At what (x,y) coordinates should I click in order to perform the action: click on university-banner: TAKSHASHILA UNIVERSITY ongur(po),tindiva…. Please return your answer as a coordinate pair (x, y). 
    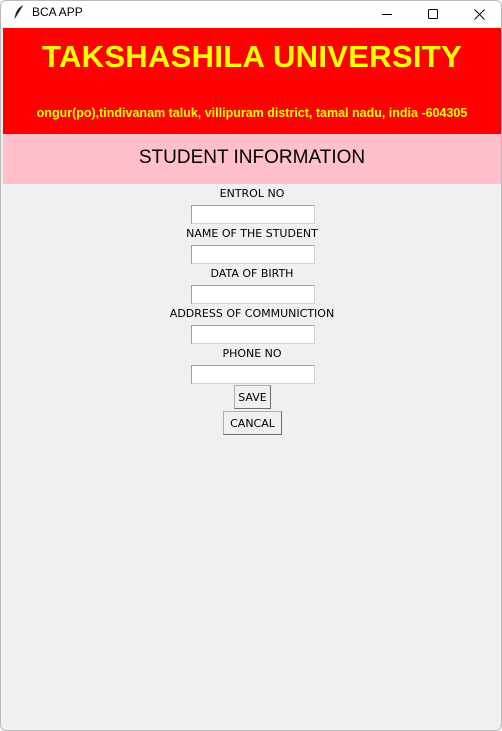
    Looking at the image, I should click on (252, 81).